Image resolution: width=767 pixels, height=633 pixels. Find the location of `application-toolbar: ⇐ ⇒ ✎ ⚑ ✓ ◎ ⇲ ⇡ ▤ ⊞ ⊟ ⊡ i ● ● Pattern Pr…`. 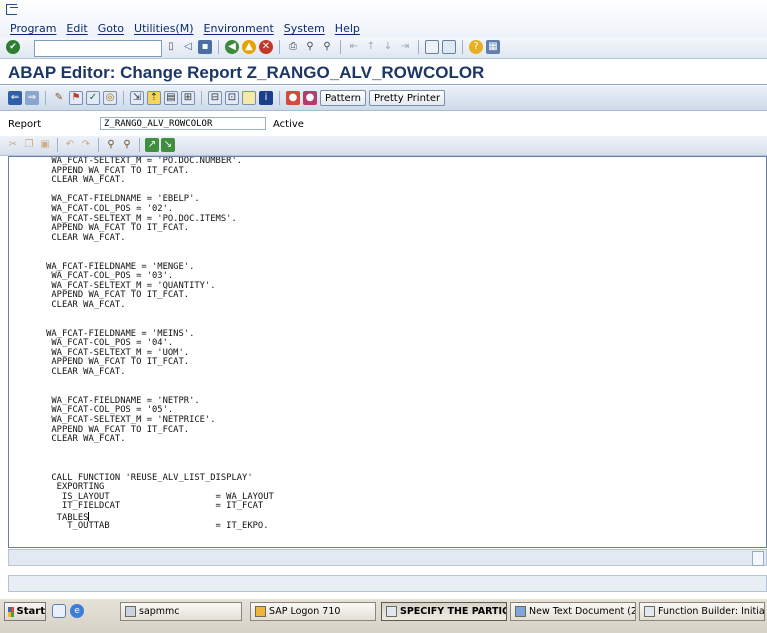

application-toolbar: ⇐ ⇒ ✎ ⚑ ✓ ◎ ⇲ ⇡ ▤ ⊞ ⊟ ⊡ i ● ● Pattern Pr… is located at coordinates (383, 98).